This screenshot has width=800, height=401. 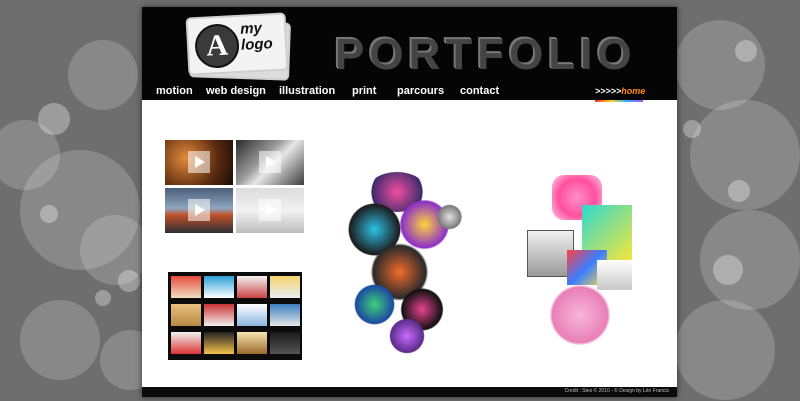 What do you see at coordinates (235, 188) in the screenshot?
I see `motion-thumbnails` at bounding box center [235, 188].